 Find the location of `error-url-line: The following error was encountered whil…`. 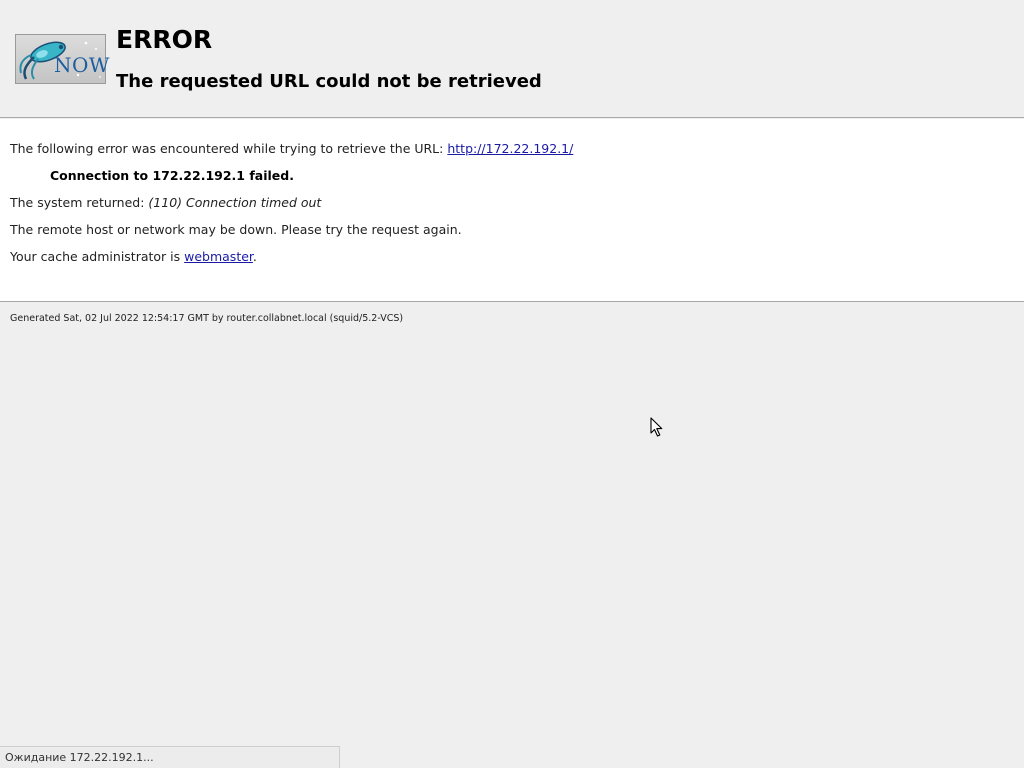

error-url-line: The following error was encountered whil… is located at coordinates (291, 148).